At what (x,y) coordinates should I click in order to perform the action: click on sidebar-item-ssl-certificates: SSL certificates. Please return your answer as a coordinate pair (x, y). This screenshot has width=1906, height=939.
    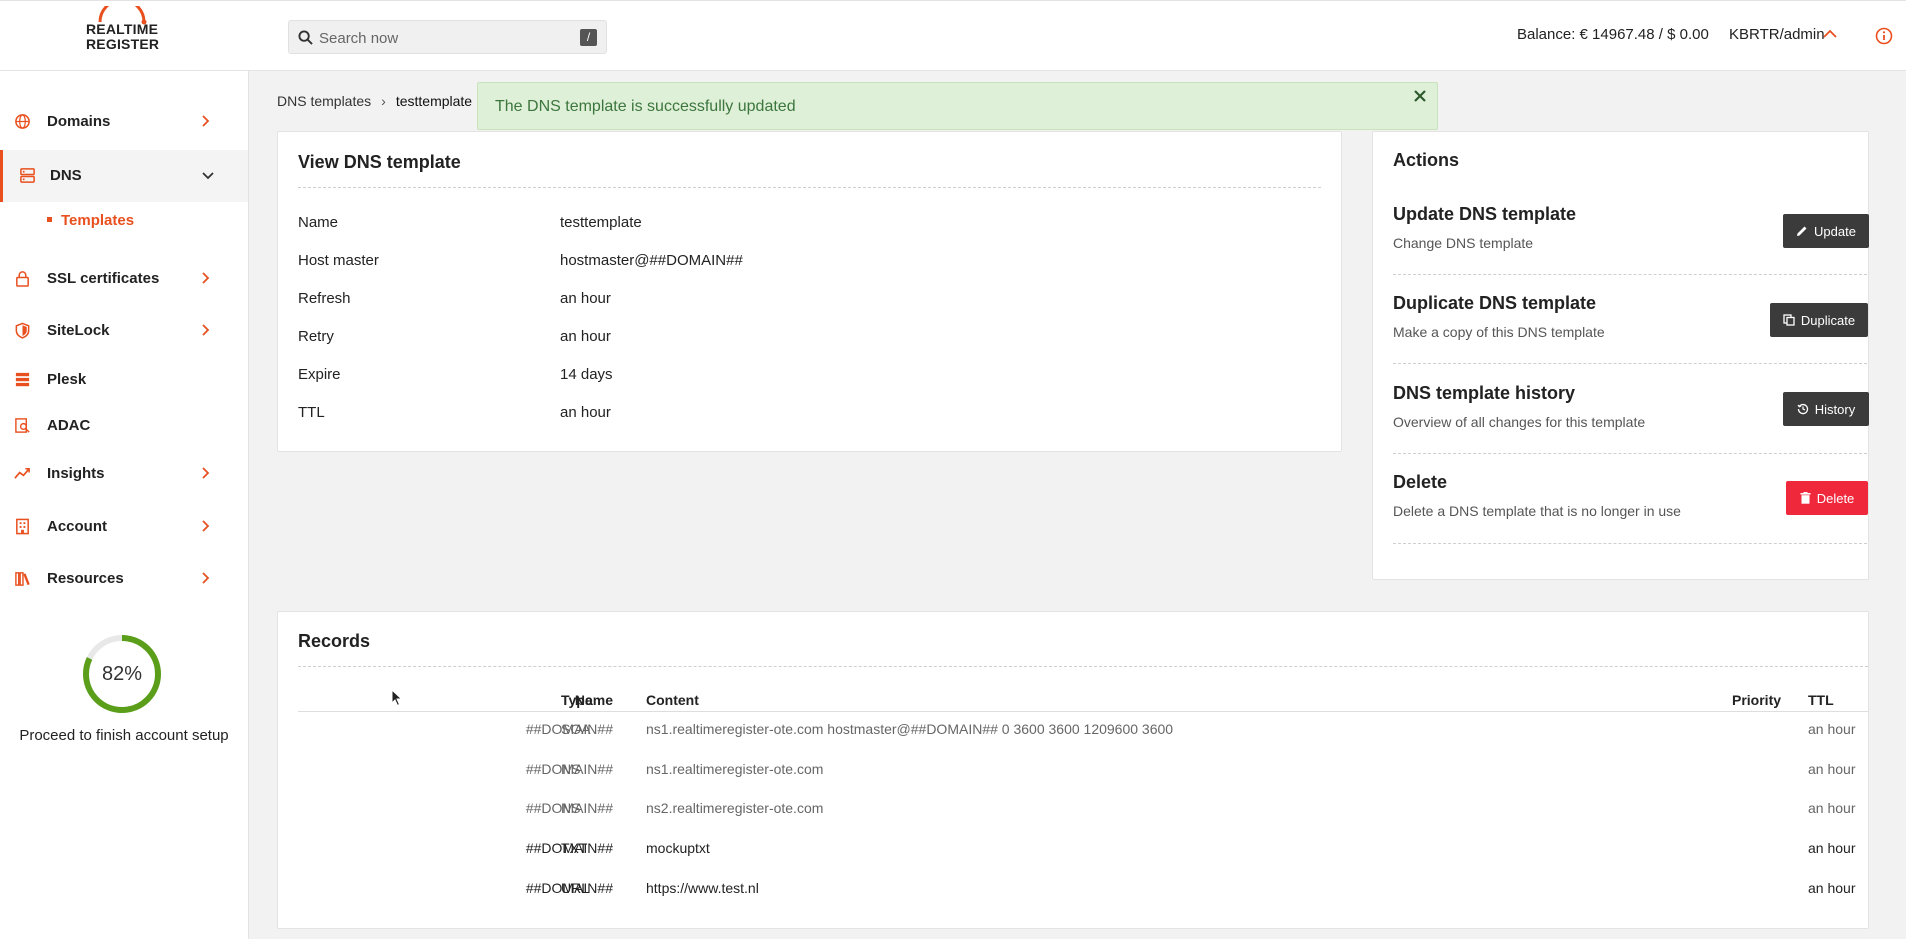
    Looking at the image, I should click on (124, 279).